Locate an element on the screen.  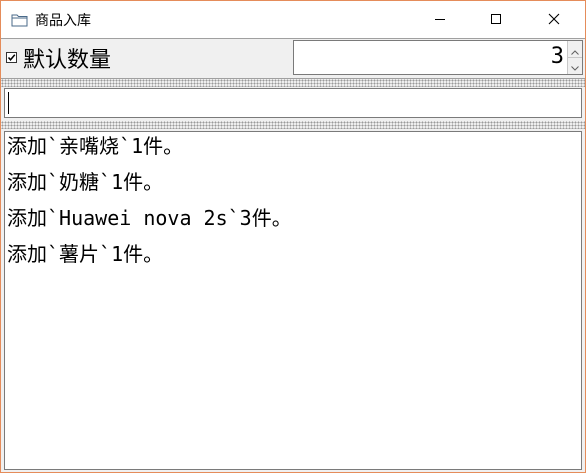
log-line: 添加`奶糖`1件。 is located at coordinates (85, 182).